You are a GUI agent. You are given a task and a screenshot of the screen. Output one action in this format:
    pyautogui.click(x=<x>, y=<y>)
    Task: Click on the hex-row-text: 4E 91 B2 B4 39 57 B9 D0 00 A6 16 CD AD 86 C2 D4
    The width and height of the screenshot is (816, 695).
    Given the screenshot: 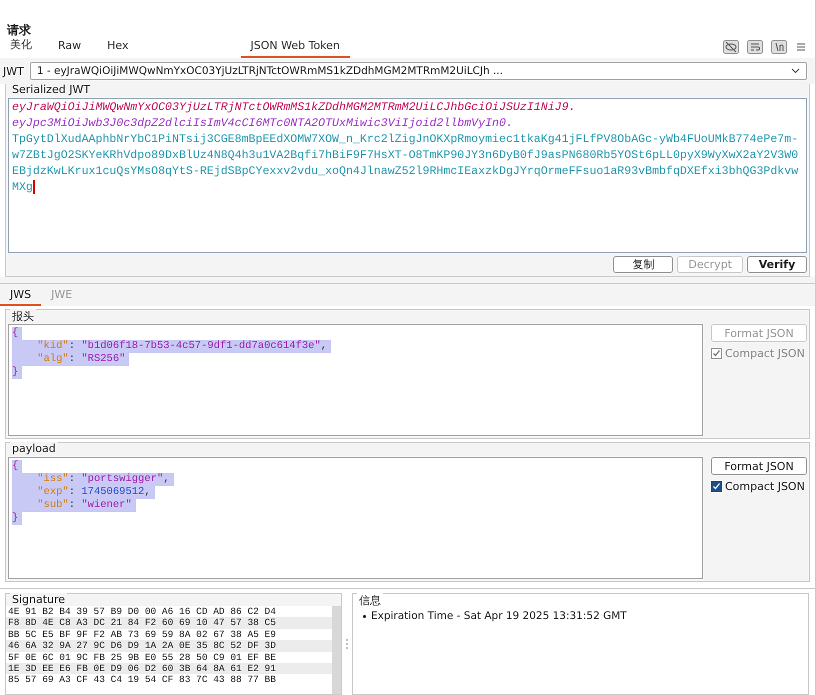 What is the action you would take?
    pyautogui.click(x=142, y=612)
    